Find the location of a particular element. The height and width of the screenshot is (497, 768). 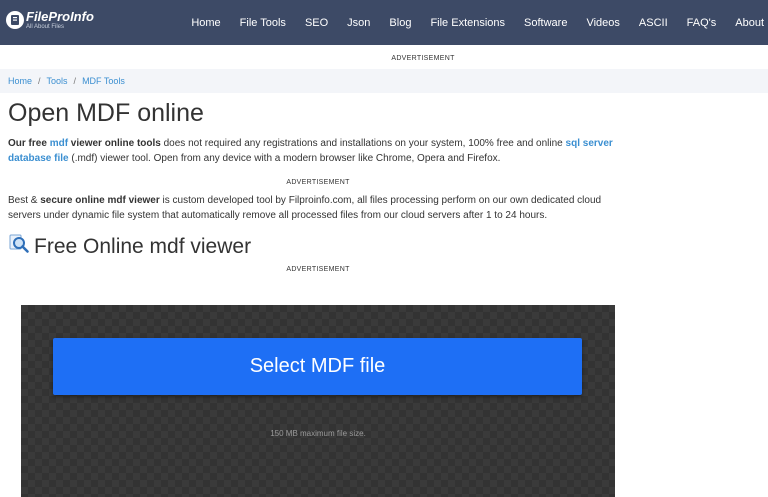

nav-blog: Blog is located at coordinates (400, 23).